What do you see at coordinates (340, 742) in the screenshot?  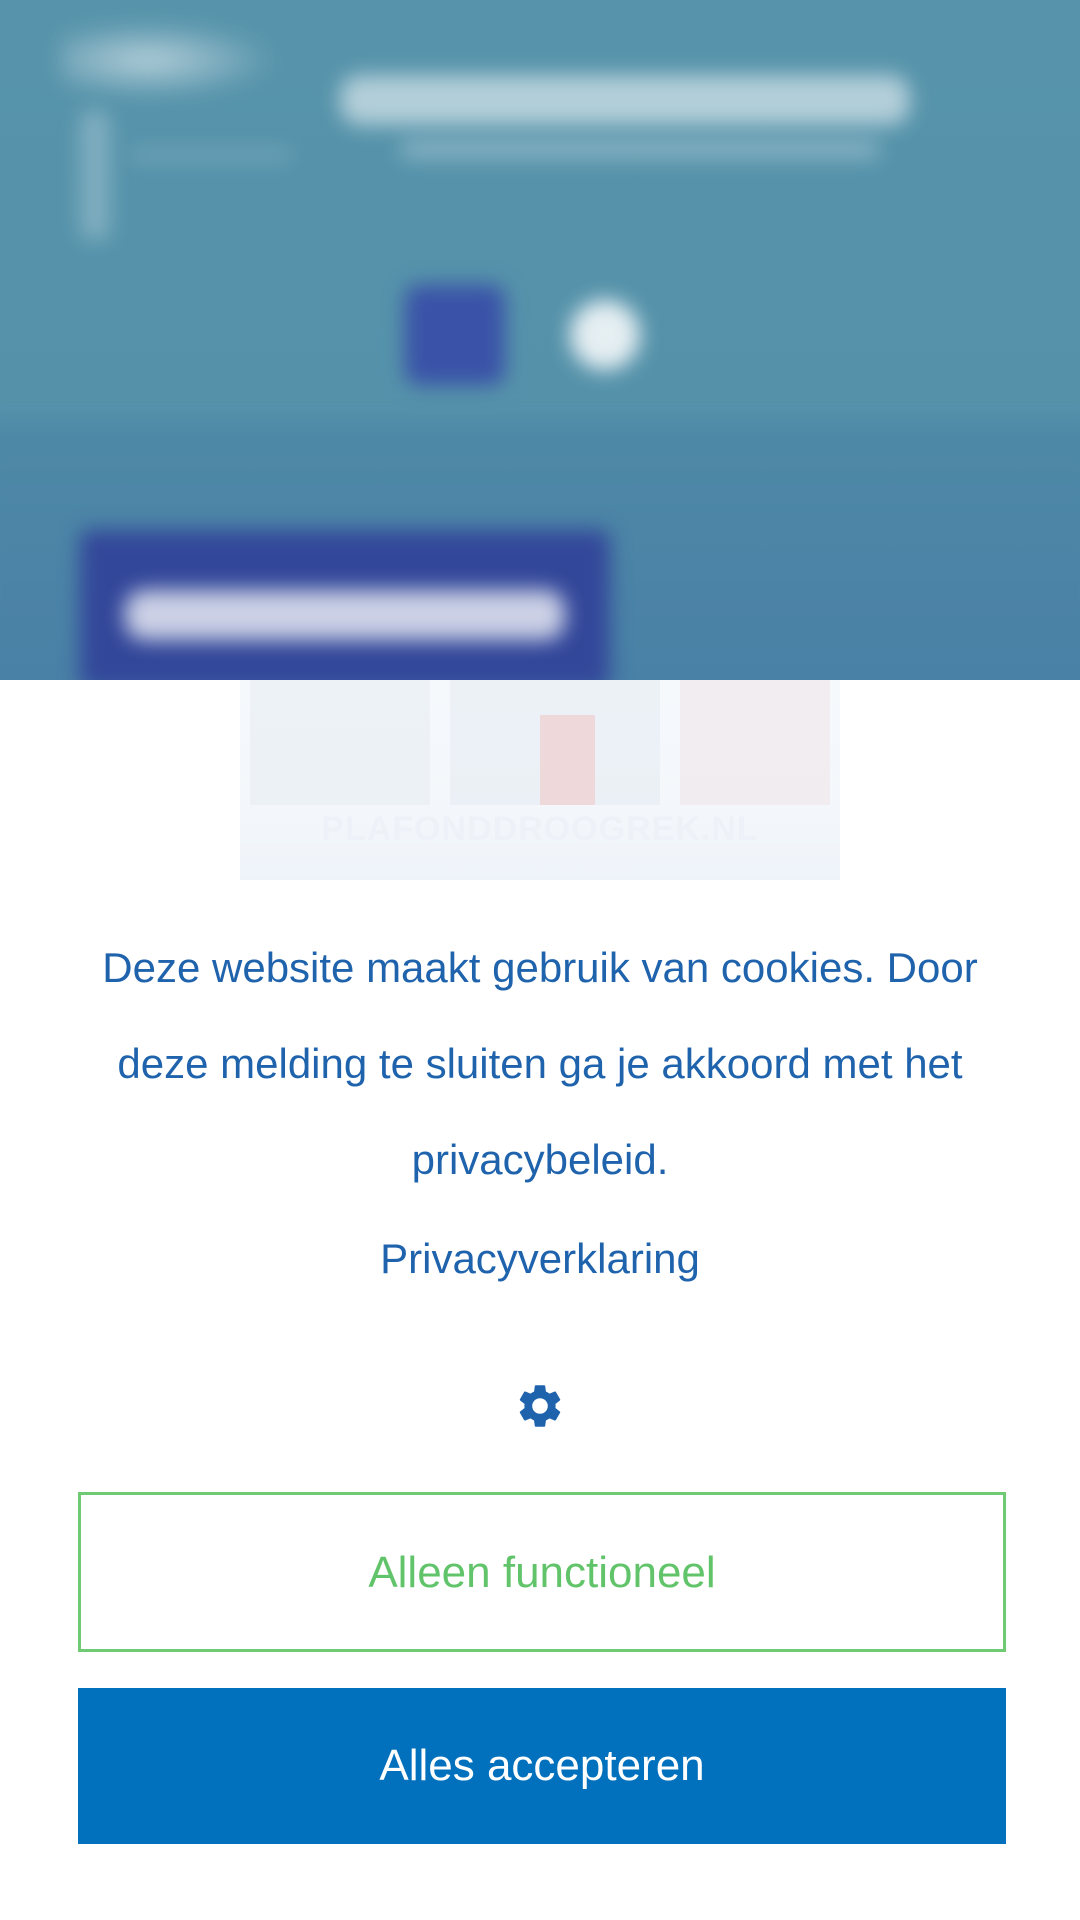 I see `banner-photo-left` at bounding box center [340, 742].